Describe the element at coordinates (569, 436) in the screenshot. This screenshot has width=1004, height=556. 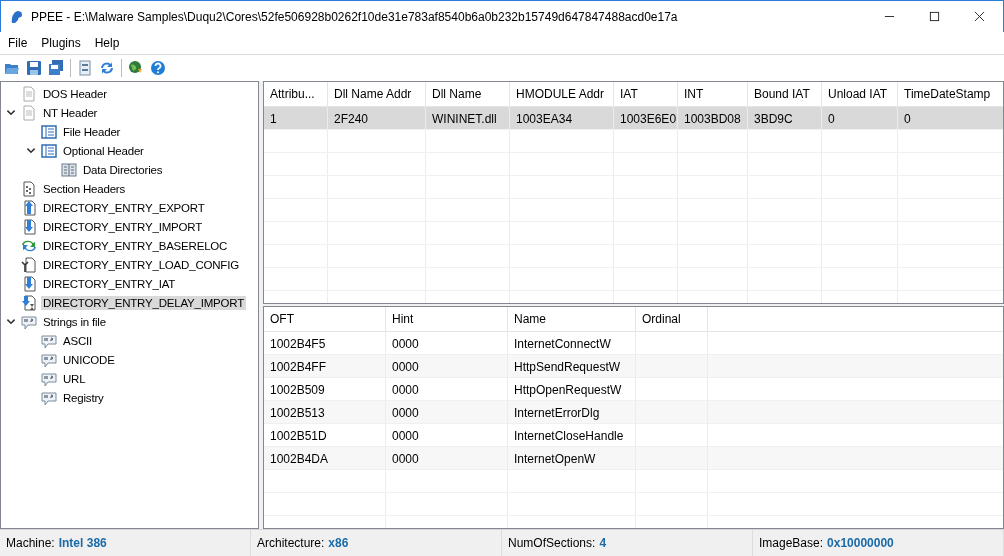
I see `table-cell: InternetCloseHandle` at that location.